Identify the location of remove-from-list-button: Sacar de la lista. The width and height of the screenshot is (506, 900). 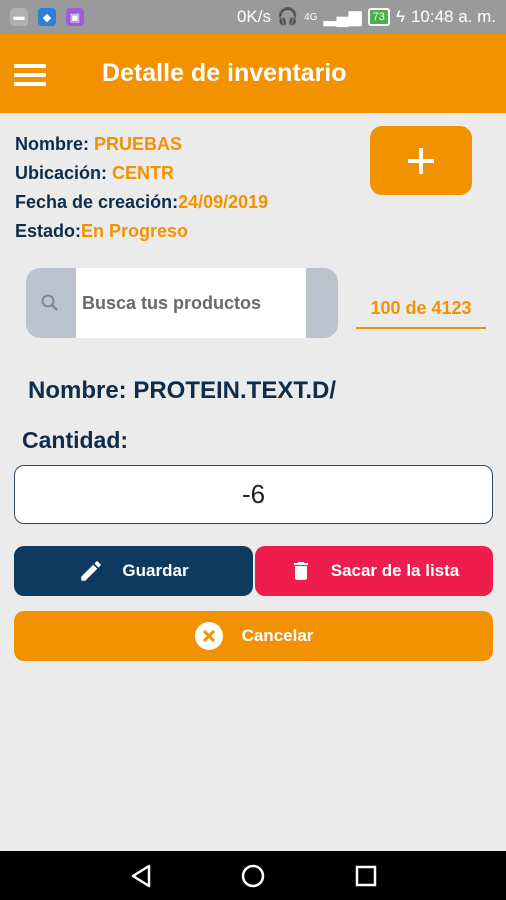
(374, 571).